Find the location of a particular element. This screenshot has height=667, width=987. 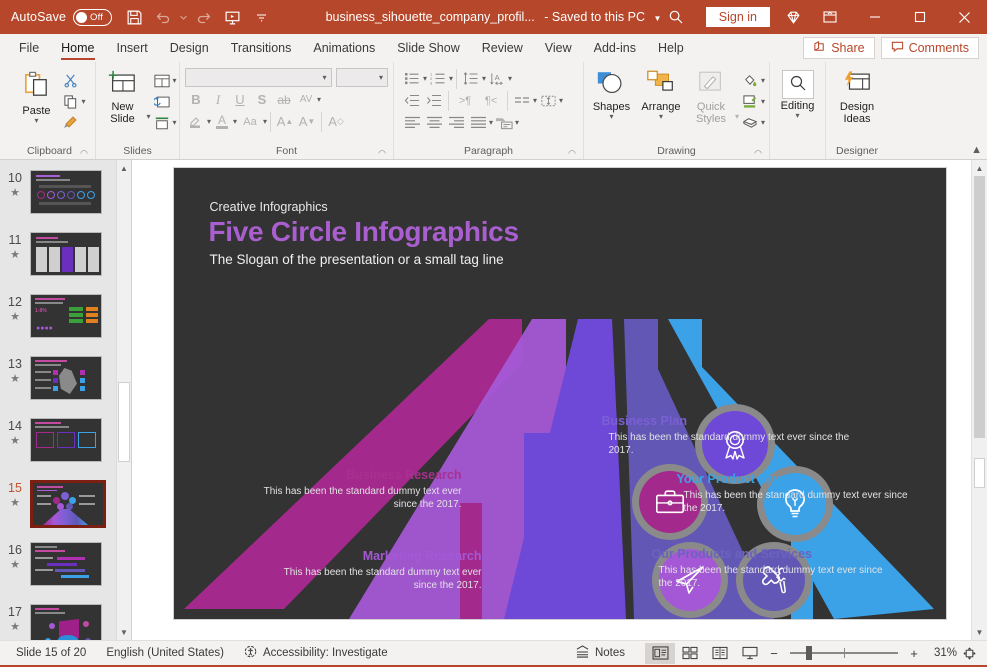

align-text-chevron-icon: ▾ is located at coordinates (561, 100).